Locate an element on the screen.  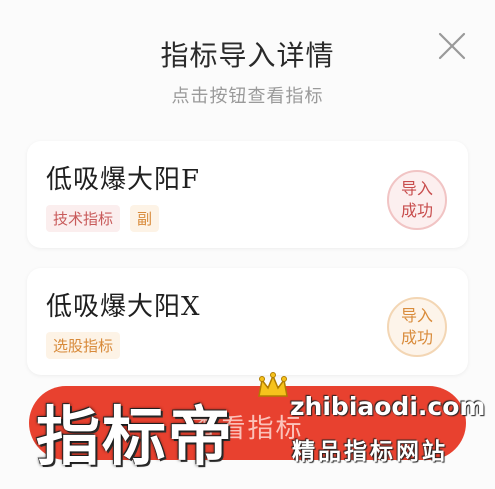
dialog-title: 指标导入详情 is located at coordinates (247, 55).